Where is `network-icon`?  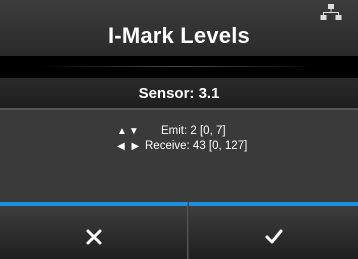
network-icon is located at coordinates (331, 13).